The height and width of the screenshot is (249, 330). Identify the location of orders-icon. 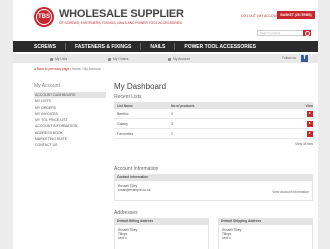
(109, 59).